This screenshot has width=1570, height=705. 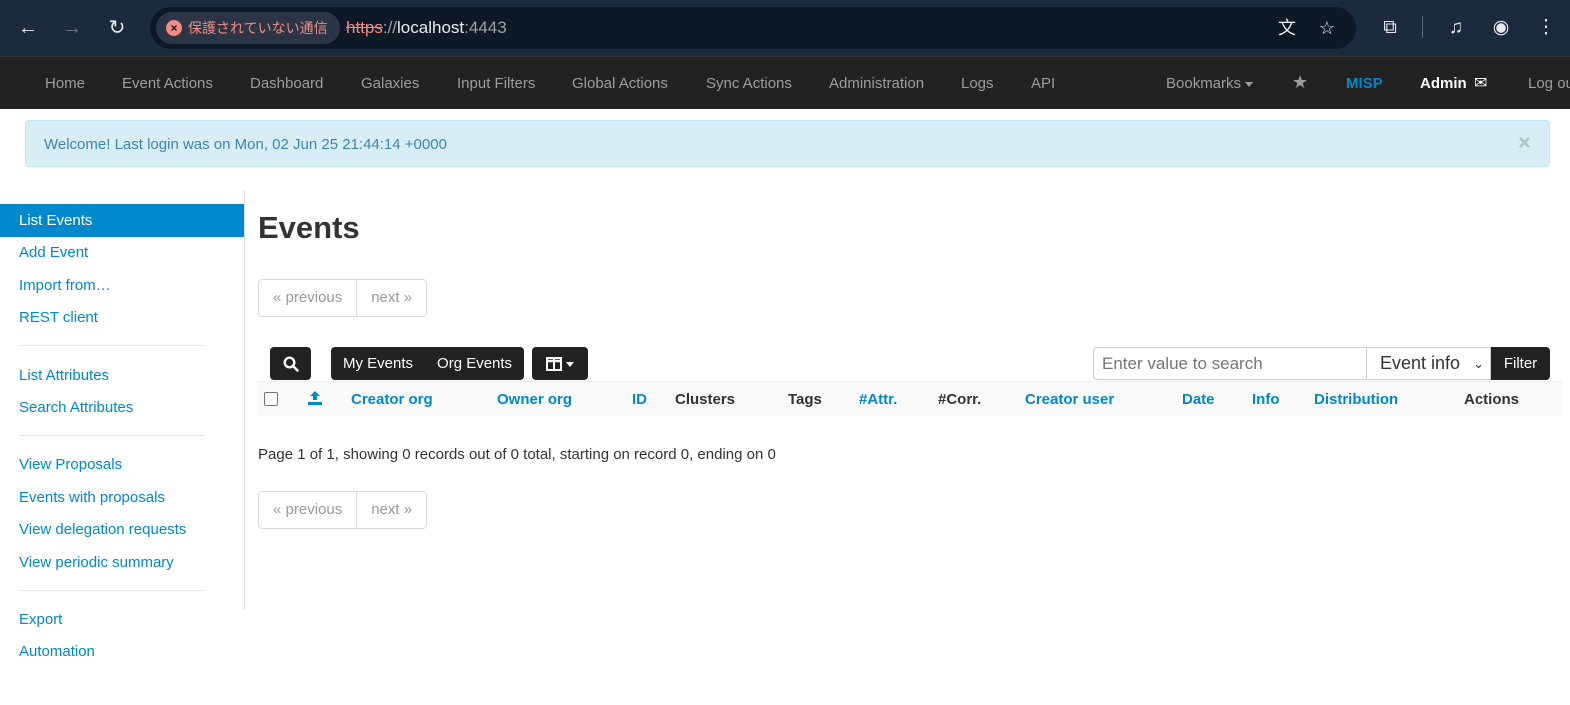 I want to click on nav-api: API, so click(x=1043, y=83).